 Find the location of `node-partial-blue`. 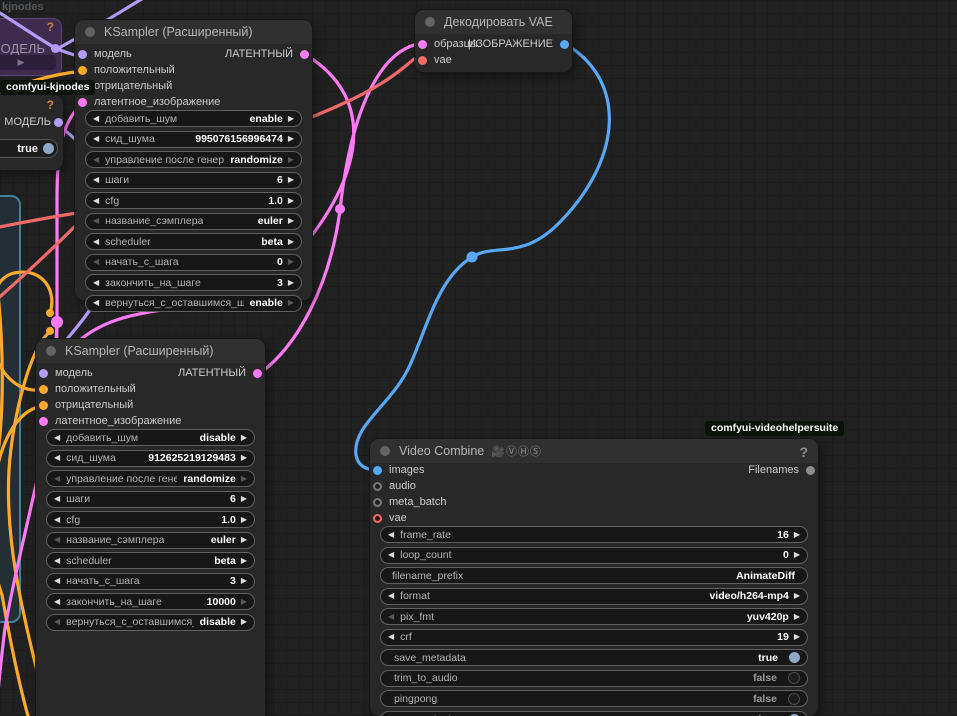

node-partial-blue is located at coordinates (10, 409).